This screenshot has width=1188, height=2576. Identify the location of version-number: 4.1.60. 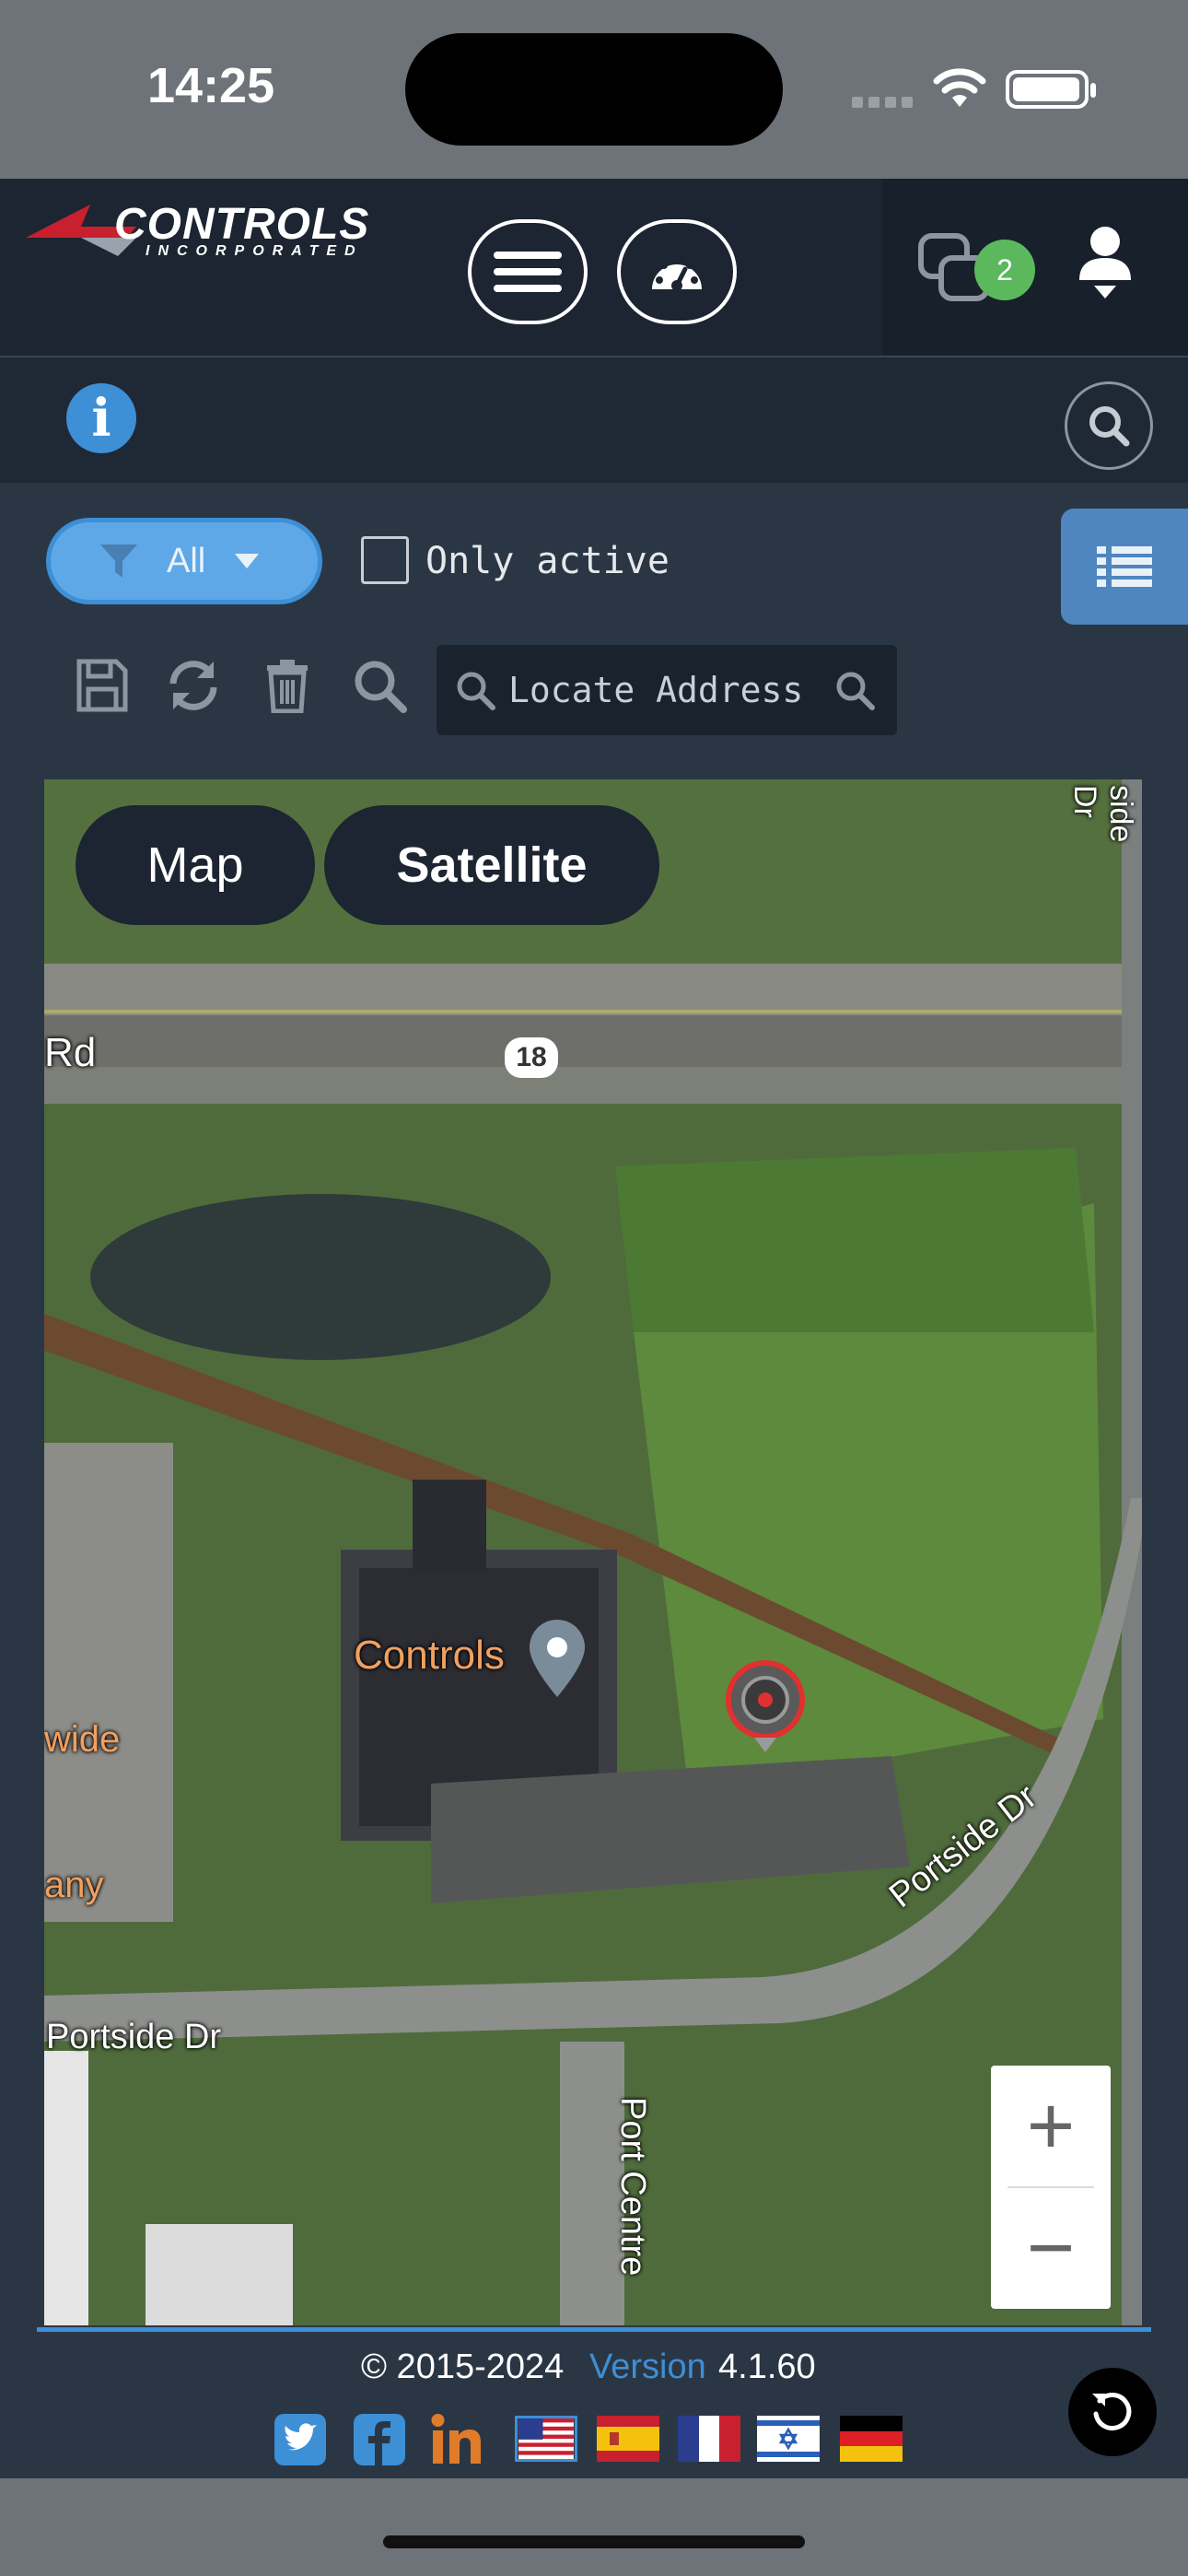
(767, 2367).